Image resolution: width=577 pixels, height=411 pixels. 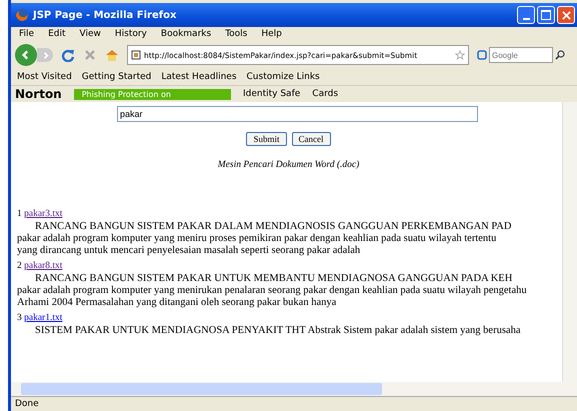 I want to click on page-icon, so click(x=136, y=55).